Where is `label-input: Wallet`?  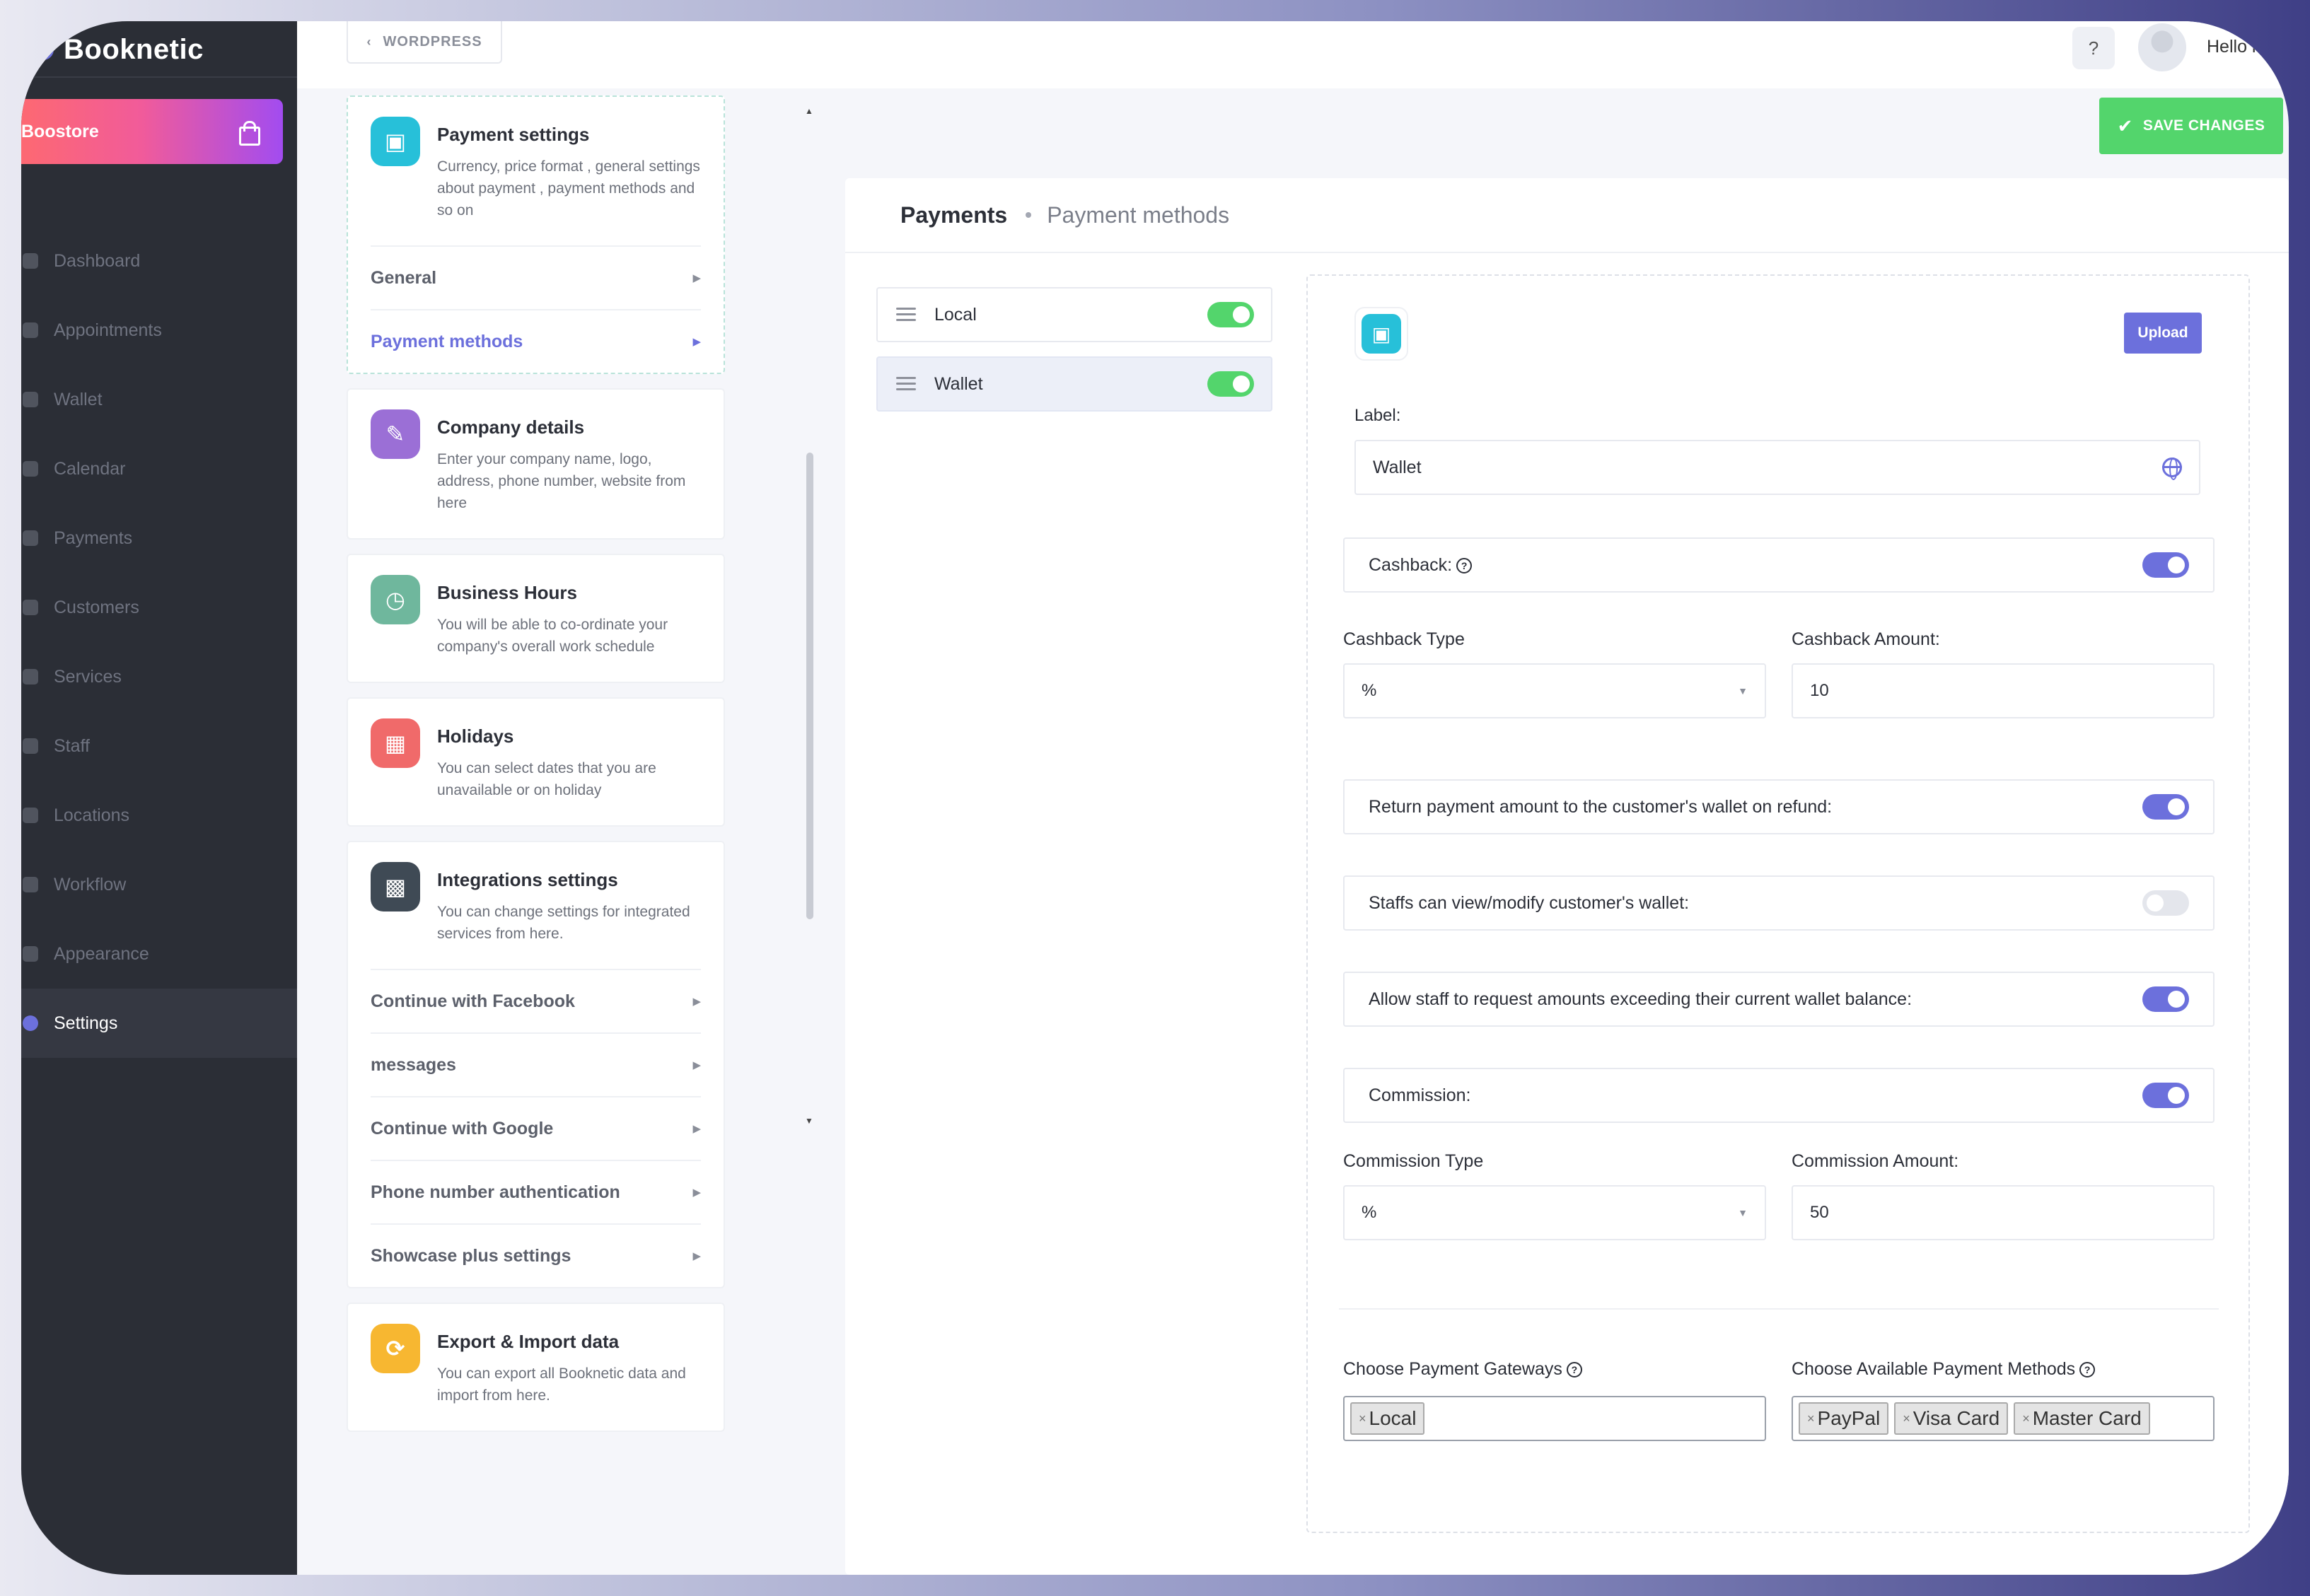 label-input: Wallet is located at coordinates (1777, 467).